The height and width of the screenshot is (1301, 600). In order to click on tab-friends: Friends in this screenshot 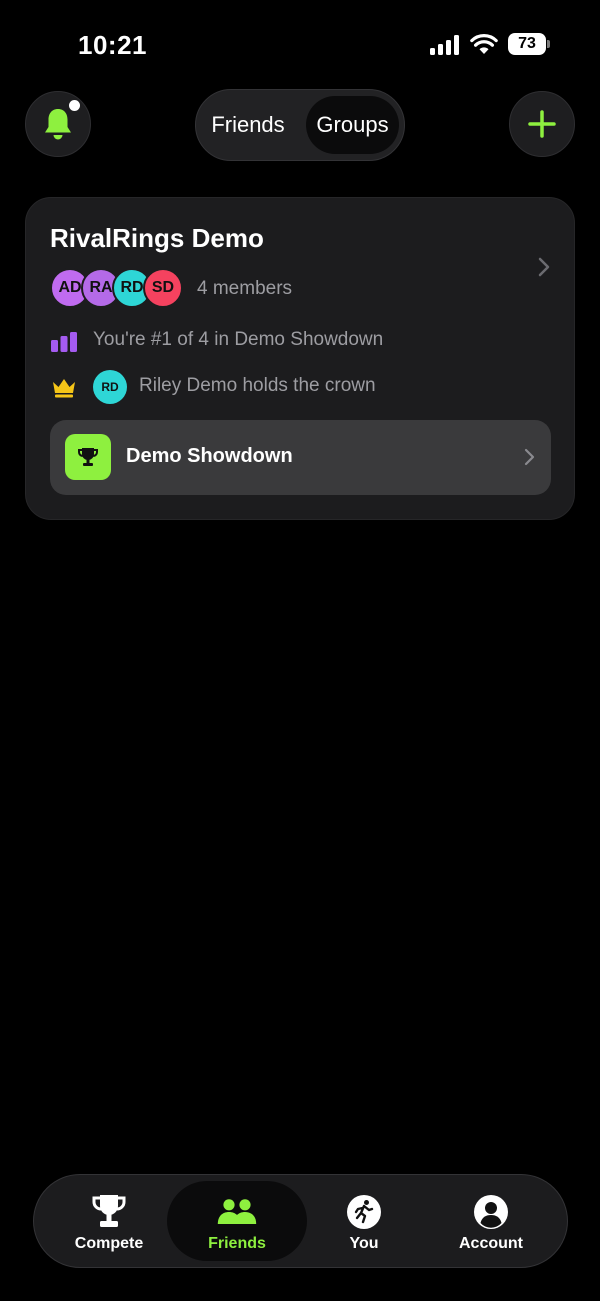, I will do `click(237, 1221)`.